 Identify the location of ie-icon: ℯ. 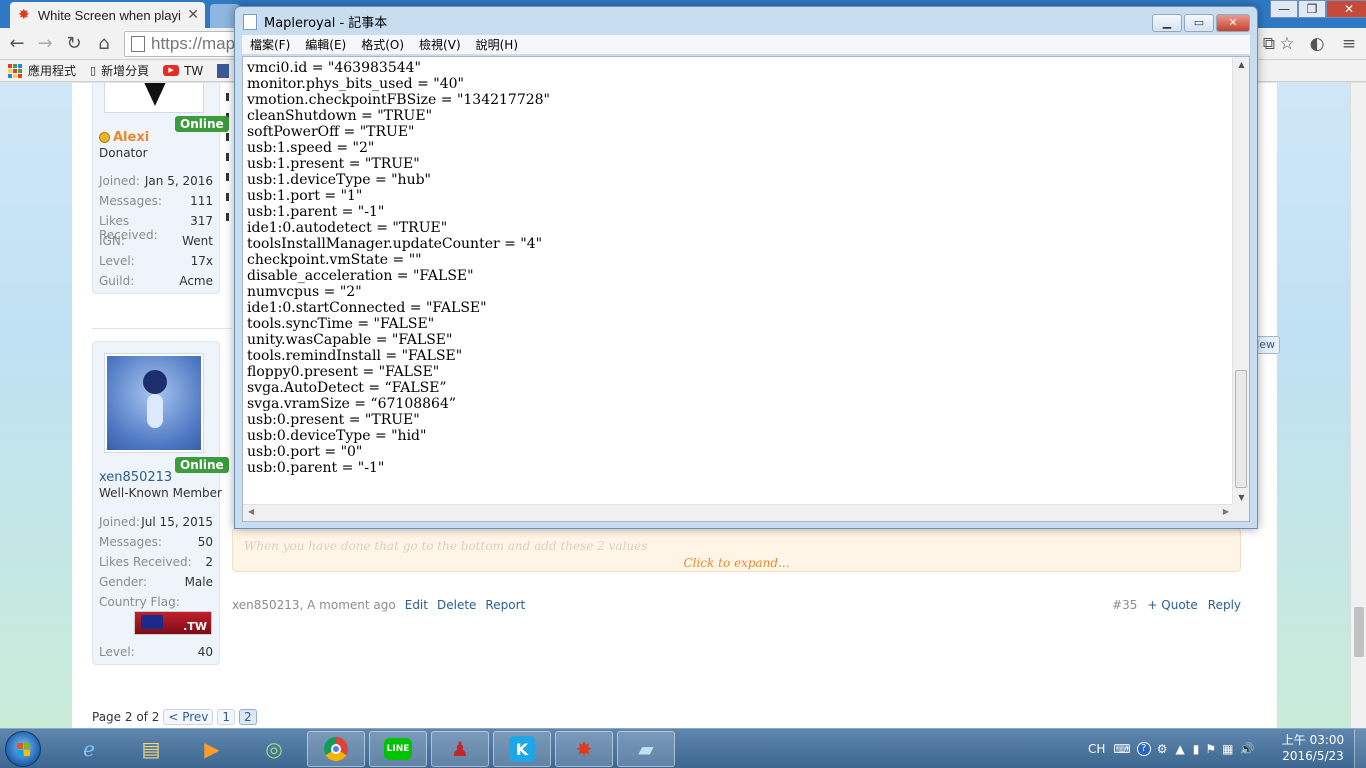
(89, 749).